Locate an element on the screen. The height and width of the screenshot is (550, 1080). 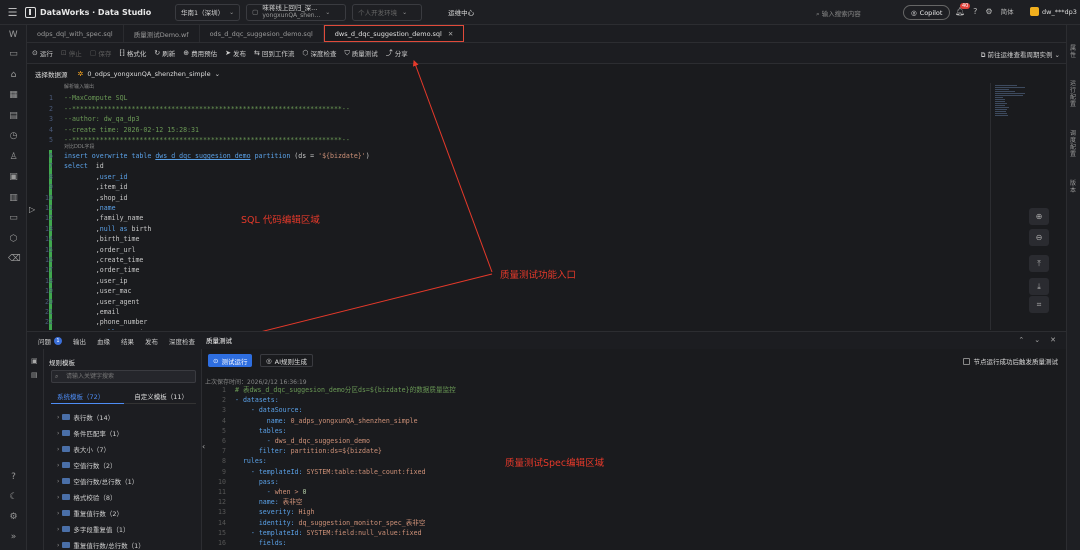
code-text: ,user_id is located at coordinates (96, 177).